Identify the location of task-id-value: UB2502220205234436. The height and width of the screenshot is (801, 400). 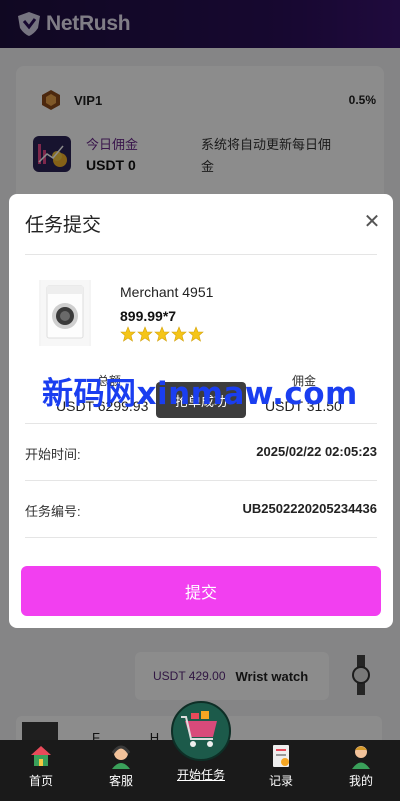
(309, 508).